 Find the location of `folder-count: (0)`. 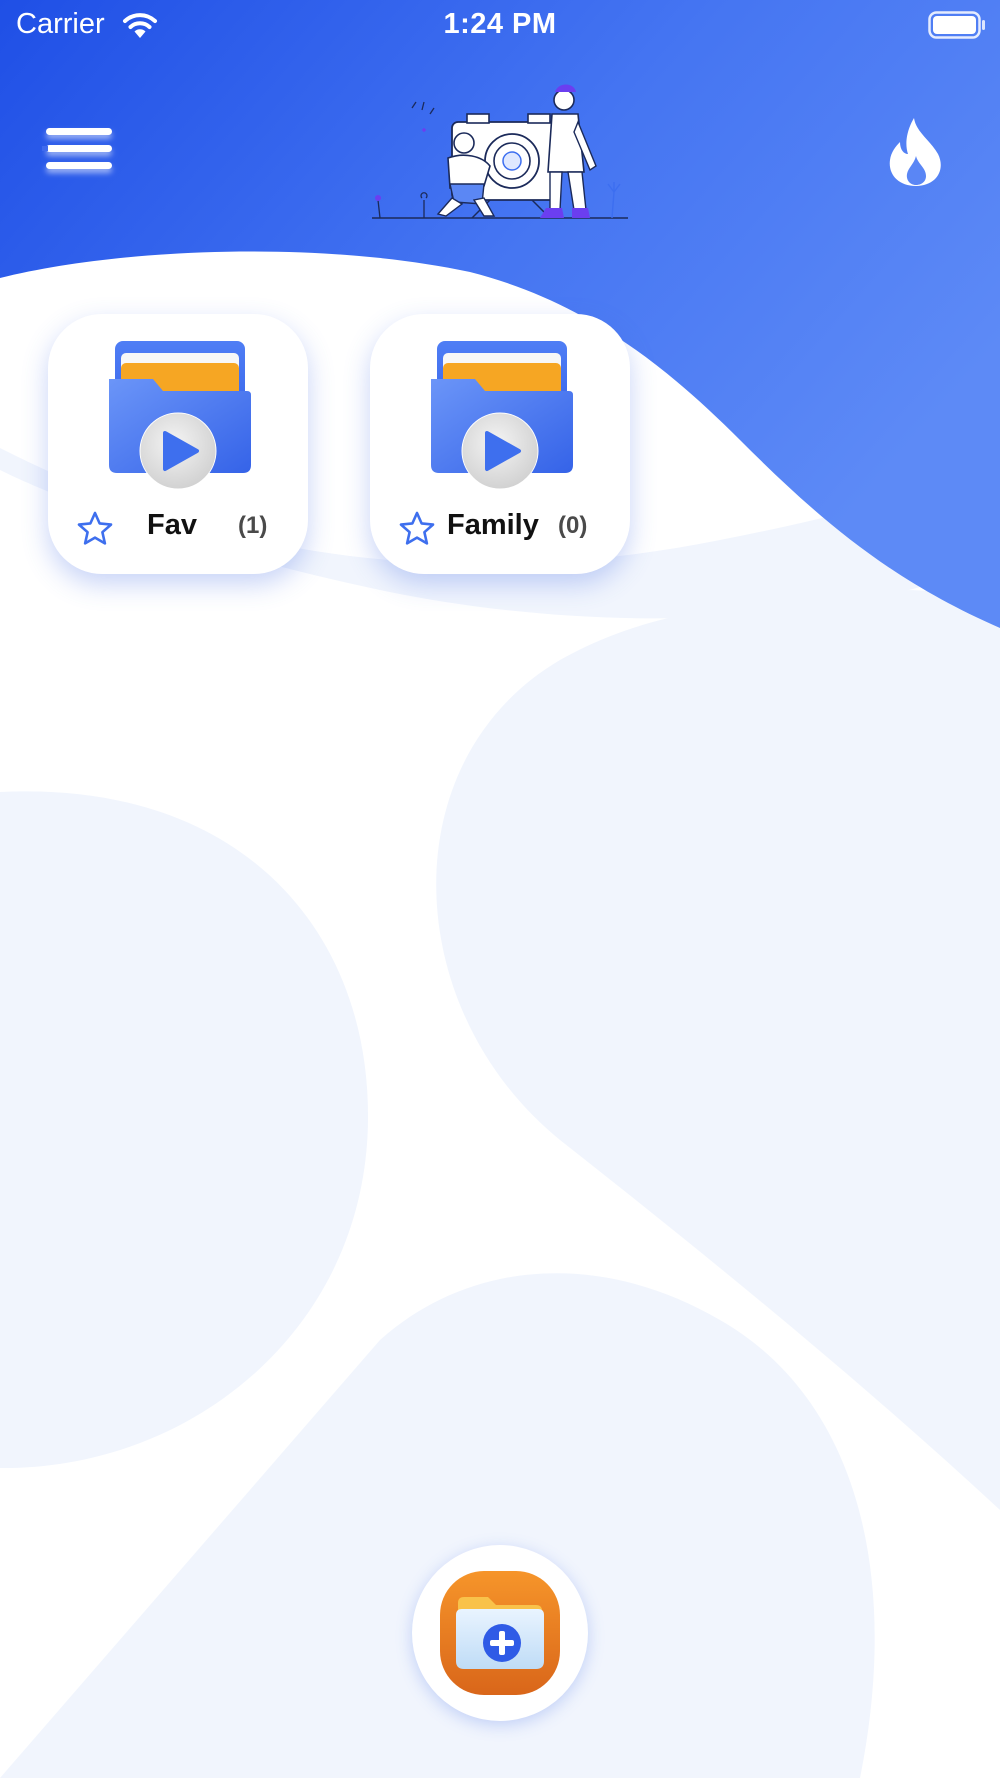

folder-count: (0) is located at coordinates (573, 525).